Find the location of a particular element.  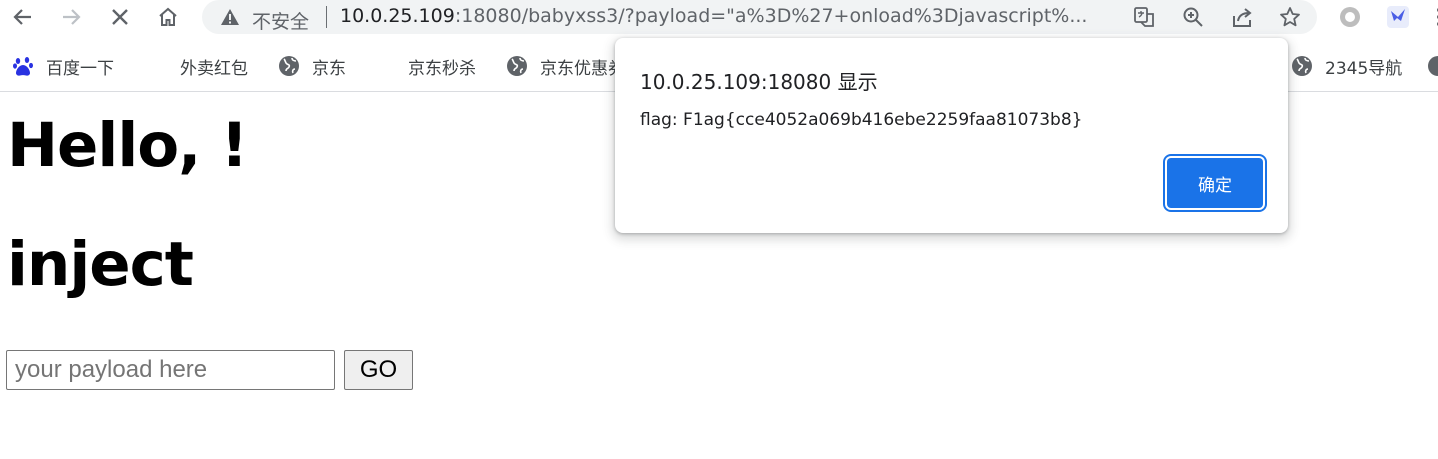

bookmark-label: 百度一下 is located at coordinates (80, 68).